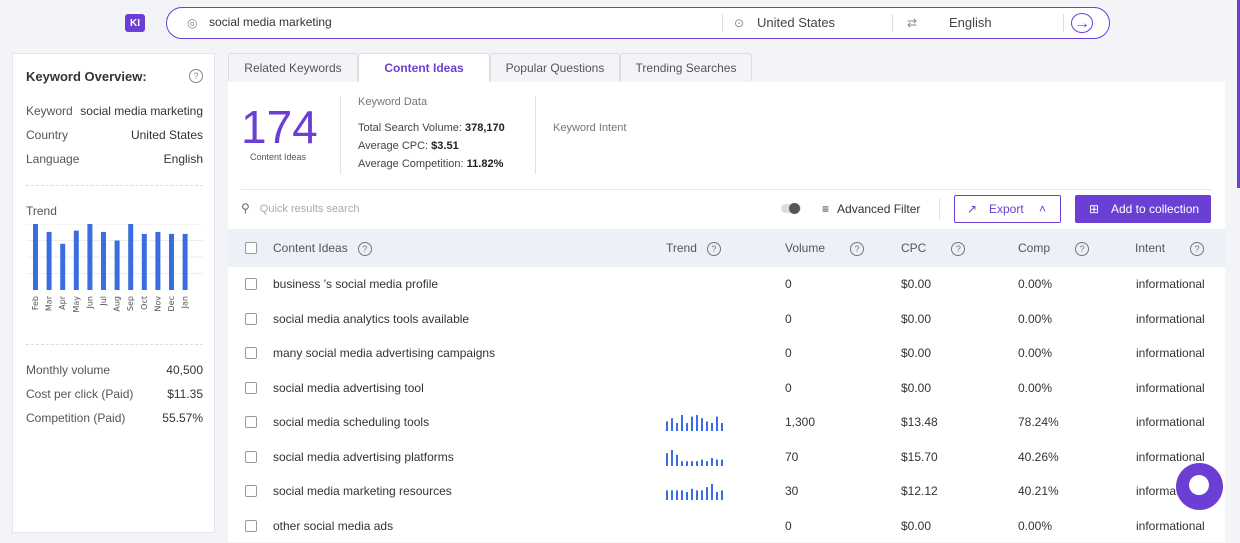  What do you see at coordinates (371, 319) in the screenshot?
I see `content-idea-text: social media analytics tools available` at bounding box center [371, 319].